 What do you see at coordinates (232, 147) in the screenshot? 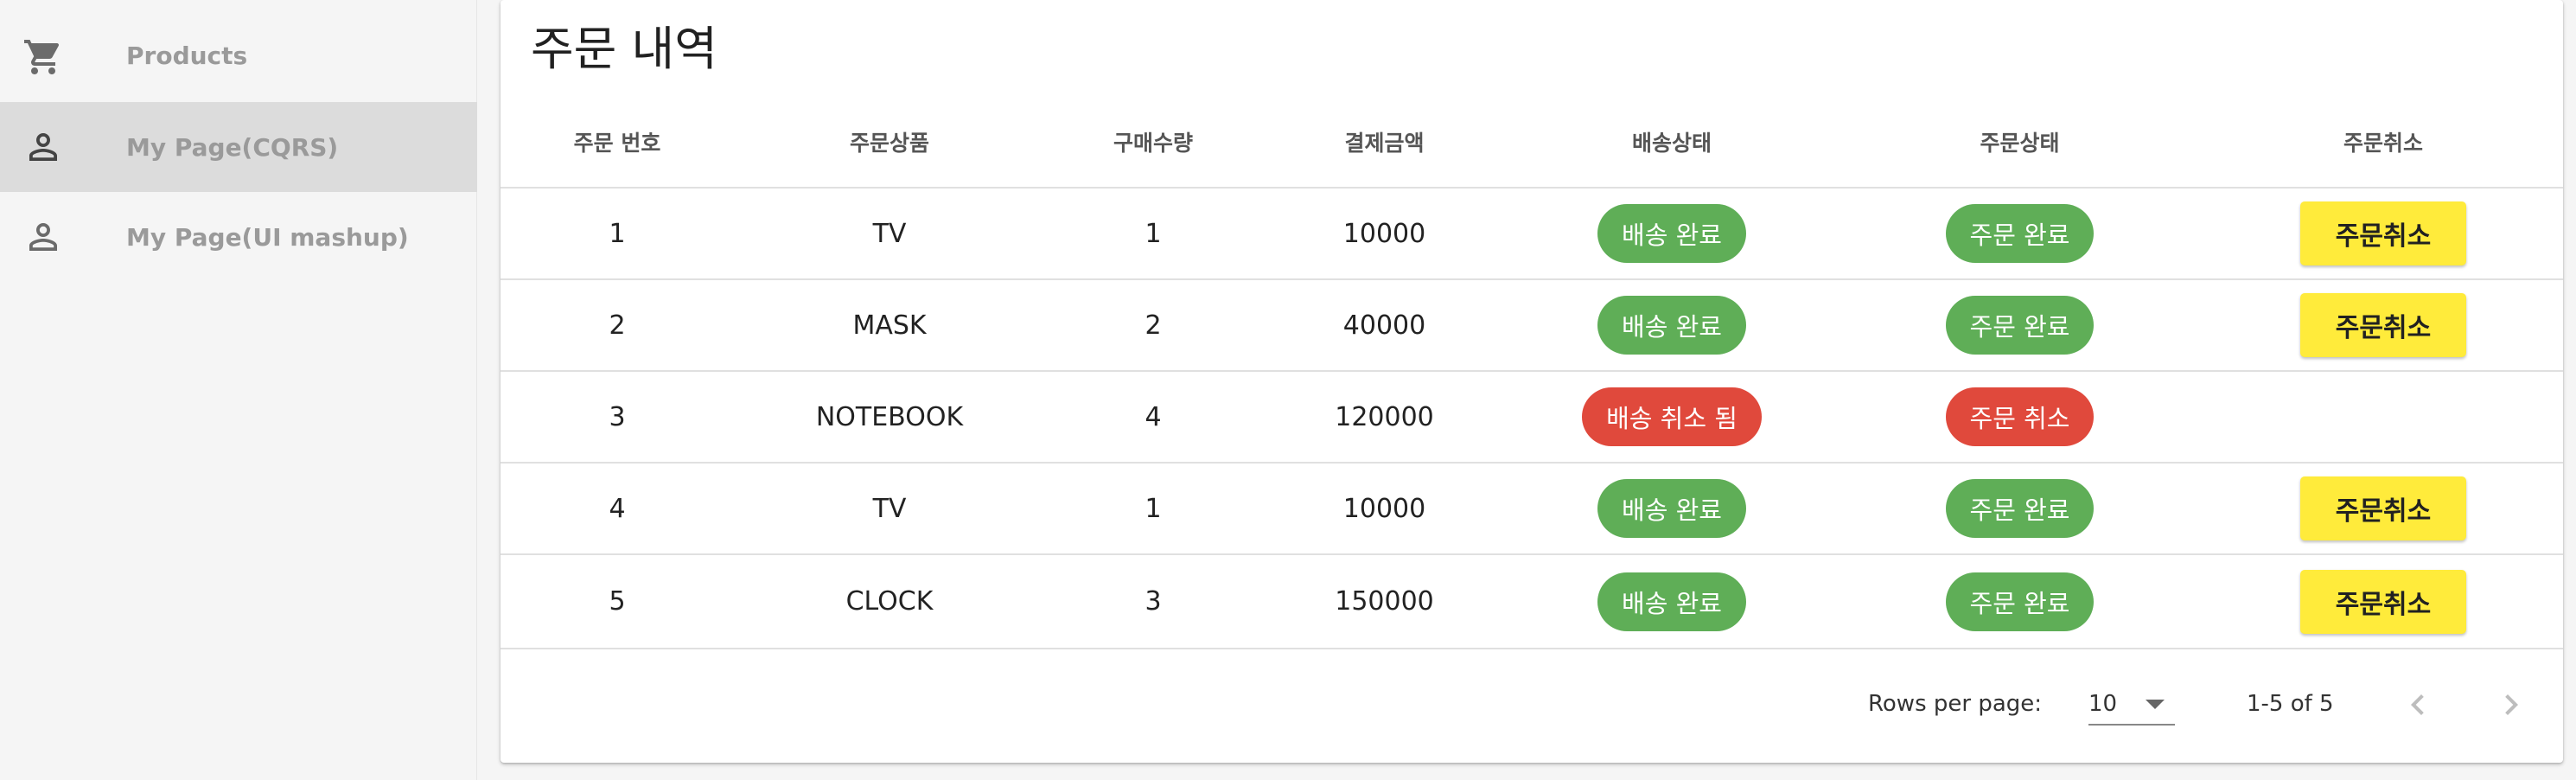
I see `nav-label-mypage-cqrs: My Page(CQRS)` at bounding box center [232, 147].